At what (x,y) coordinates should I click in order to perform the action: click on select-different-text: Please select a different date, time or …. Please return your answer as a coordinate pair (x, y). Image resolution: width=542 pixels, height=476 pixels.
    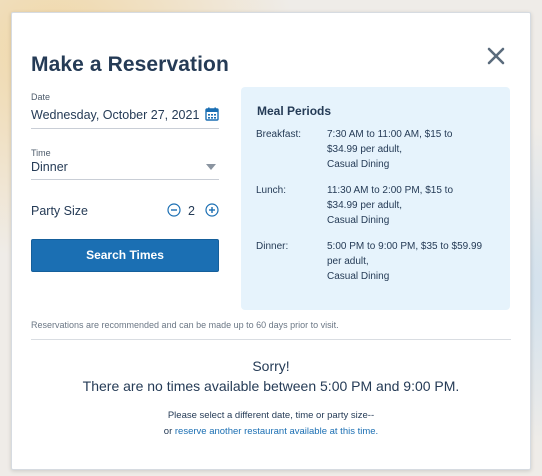
    Looking at the image, I should click on (271, 415).